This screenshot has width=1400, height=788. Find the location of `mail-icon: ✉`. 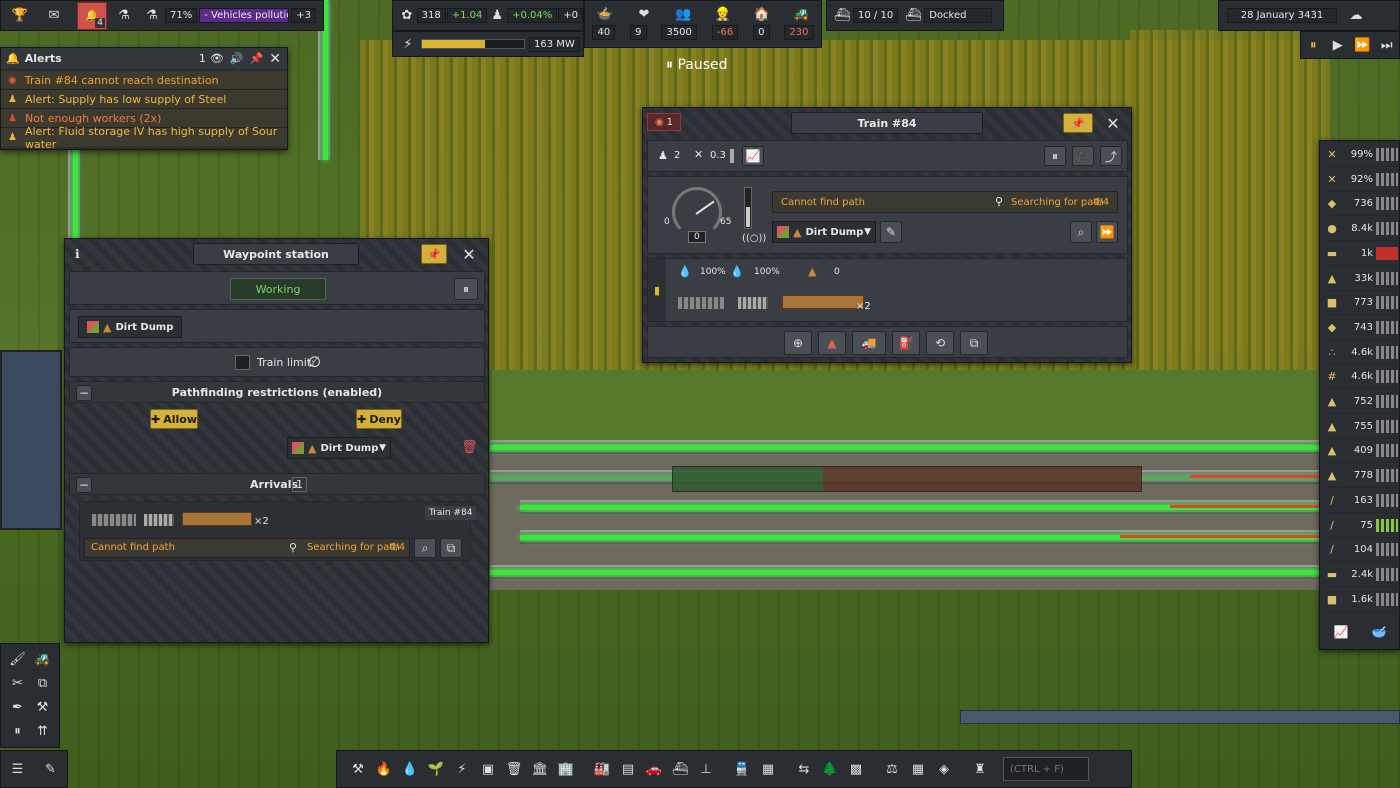

mail-icon: ✉ is located at coordinates (54, 16).